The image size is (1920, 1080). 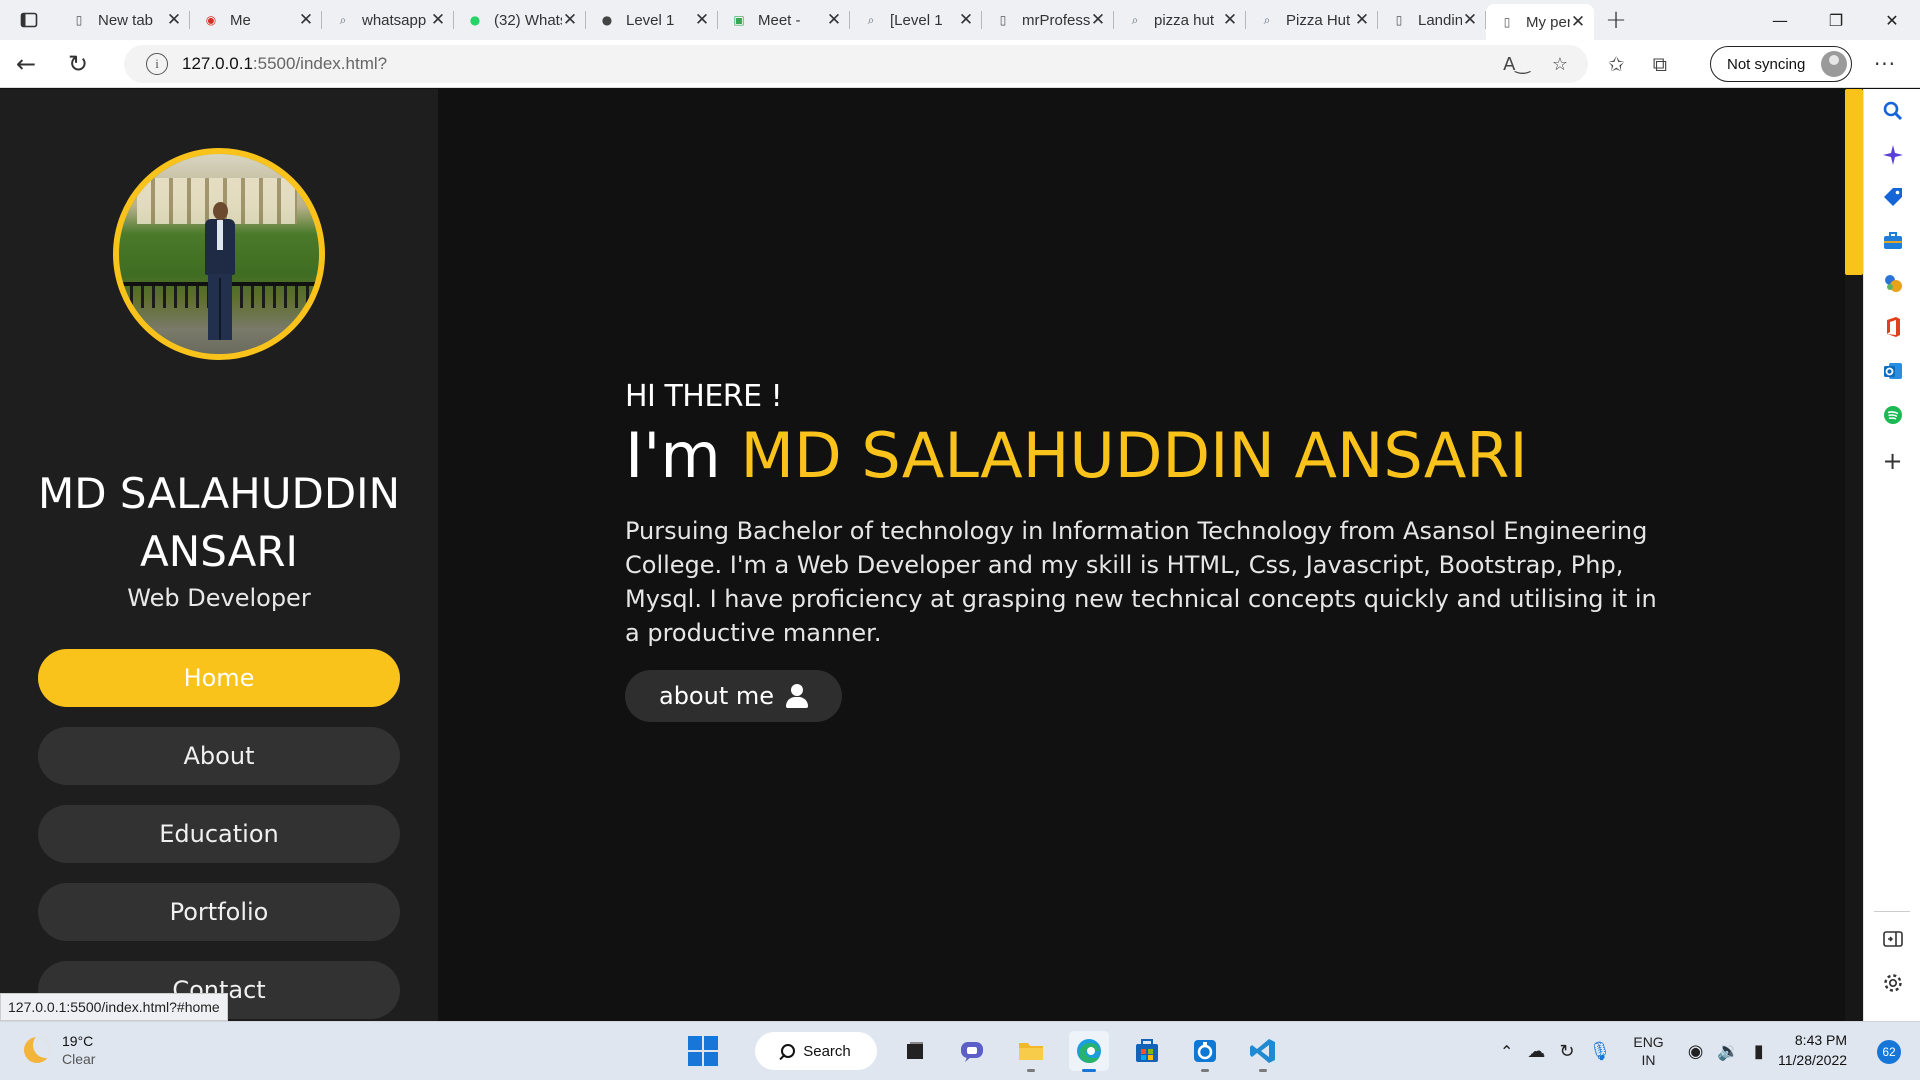 What do you see at coordinates (1892, 20) in the screenshot?
I see `close-window-button: ✕` at bounding box center [1892, 20].